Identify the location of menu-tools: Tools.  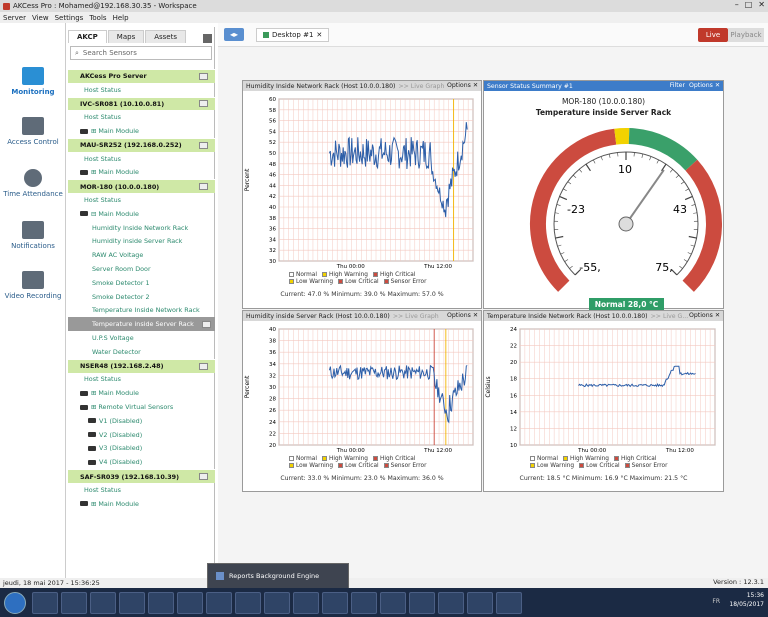
(97, 18).